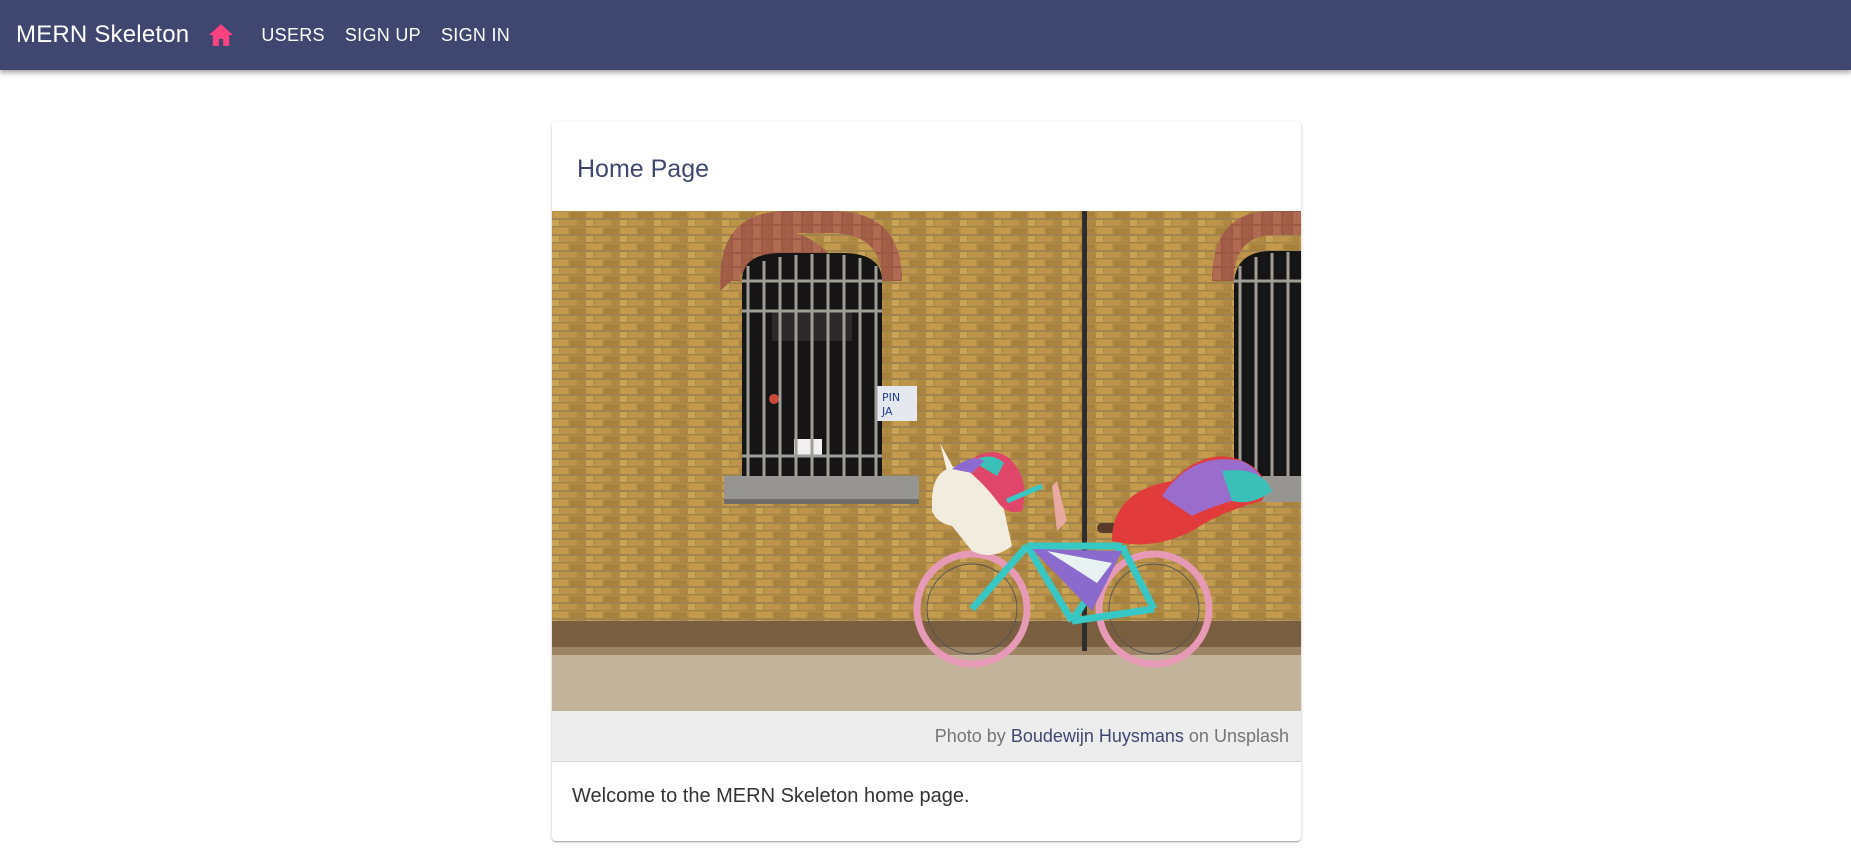 The image size is (1851, 863). What do you see at coordinates (926, 736) in the screenshot?
I see `photo-credit: Photo by Boudewijn Huysmans on Unsplash` at bounding box center [926, 736].